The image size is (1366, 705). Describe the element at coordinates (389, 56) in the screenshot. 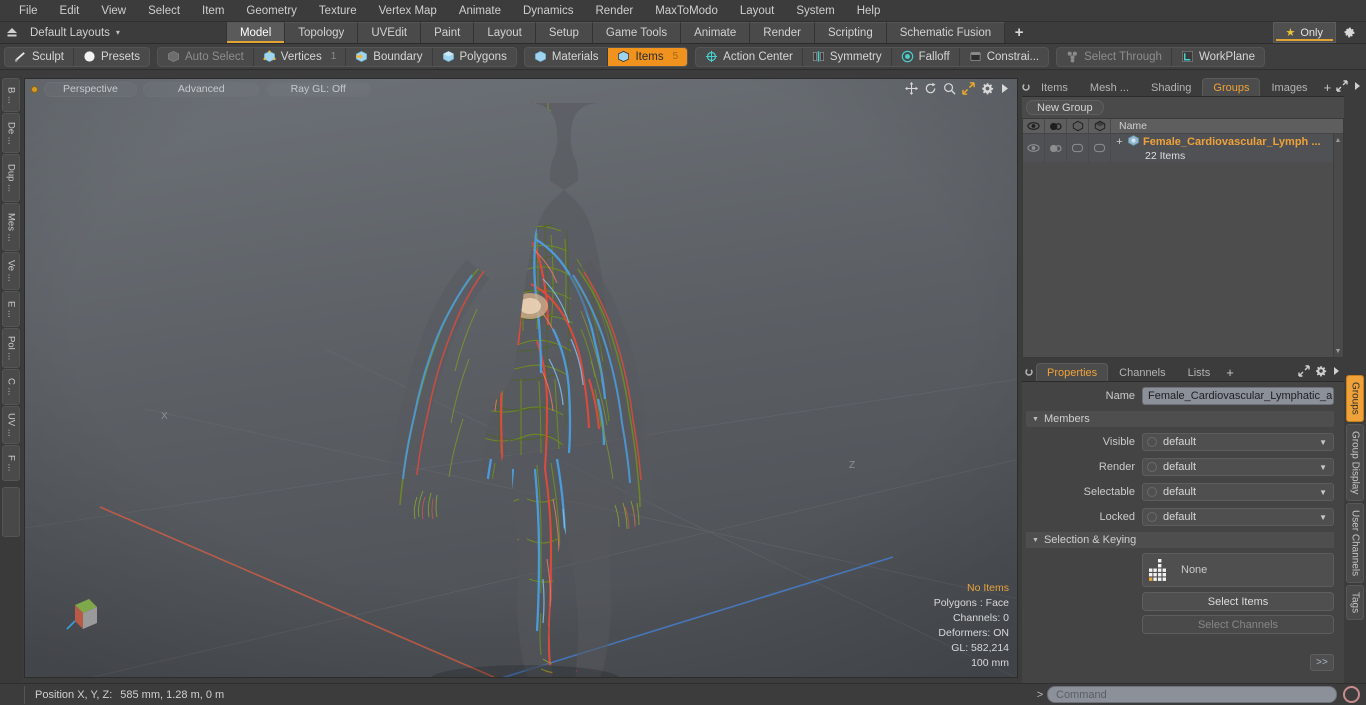

I see `boundary-button: Boundary` at that location.